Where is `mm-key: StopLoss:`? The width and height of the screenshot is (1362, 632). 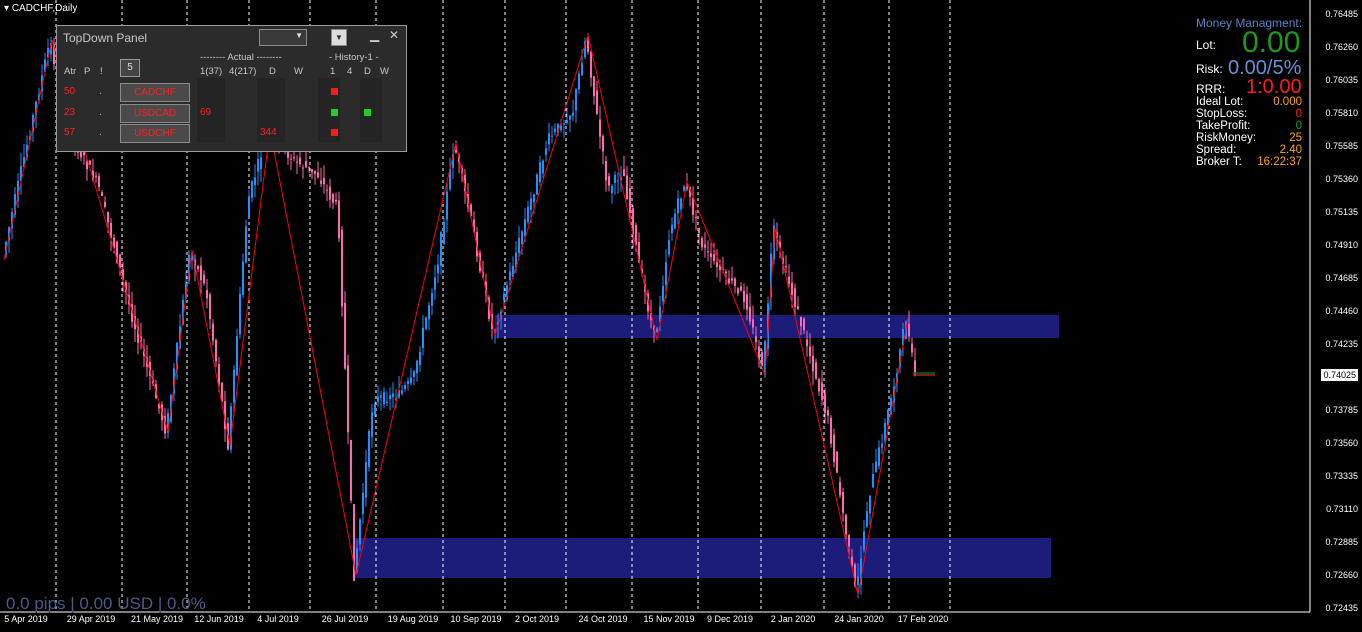 mm-key: StopLoss: is located at coordinates (1222, 114).